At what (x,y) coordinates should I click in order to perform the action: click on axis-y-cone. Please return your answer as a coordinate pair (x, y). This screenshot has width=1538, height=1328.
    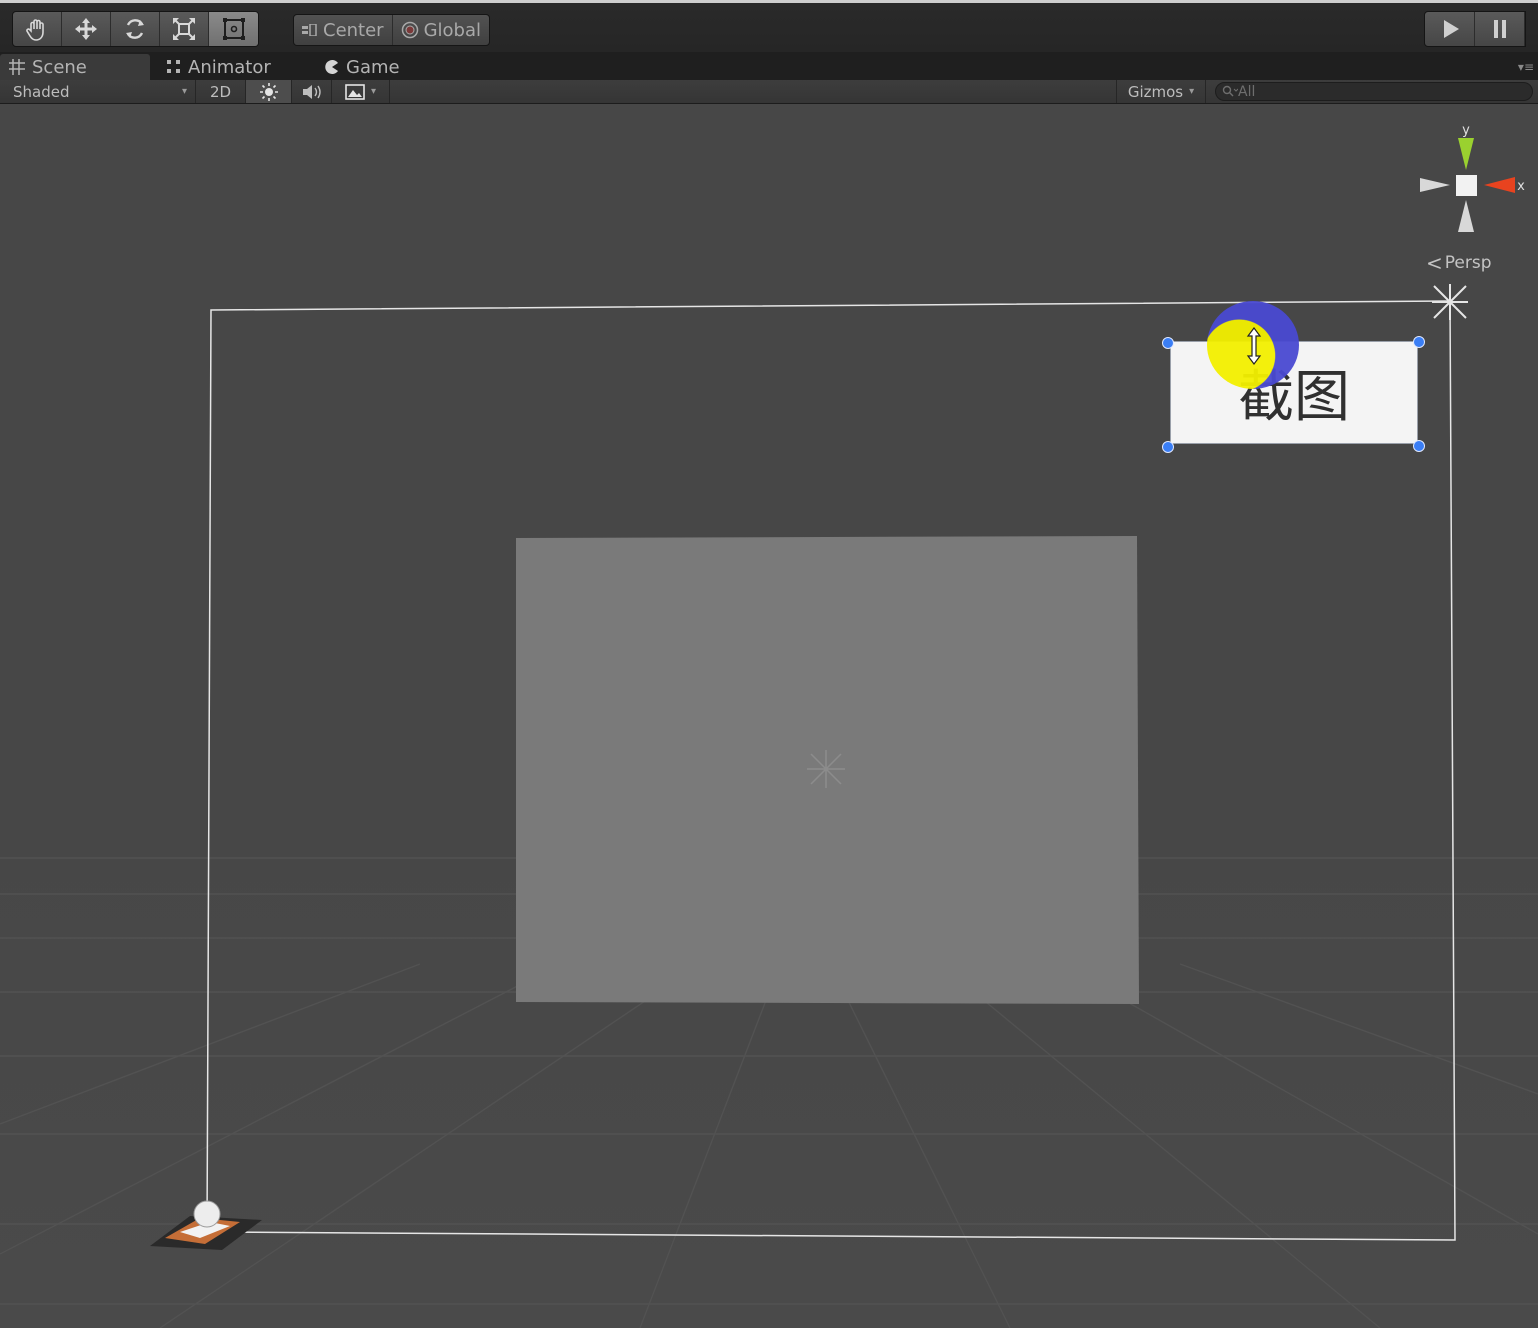
    Looking at the image, I should click on (1466, 154).